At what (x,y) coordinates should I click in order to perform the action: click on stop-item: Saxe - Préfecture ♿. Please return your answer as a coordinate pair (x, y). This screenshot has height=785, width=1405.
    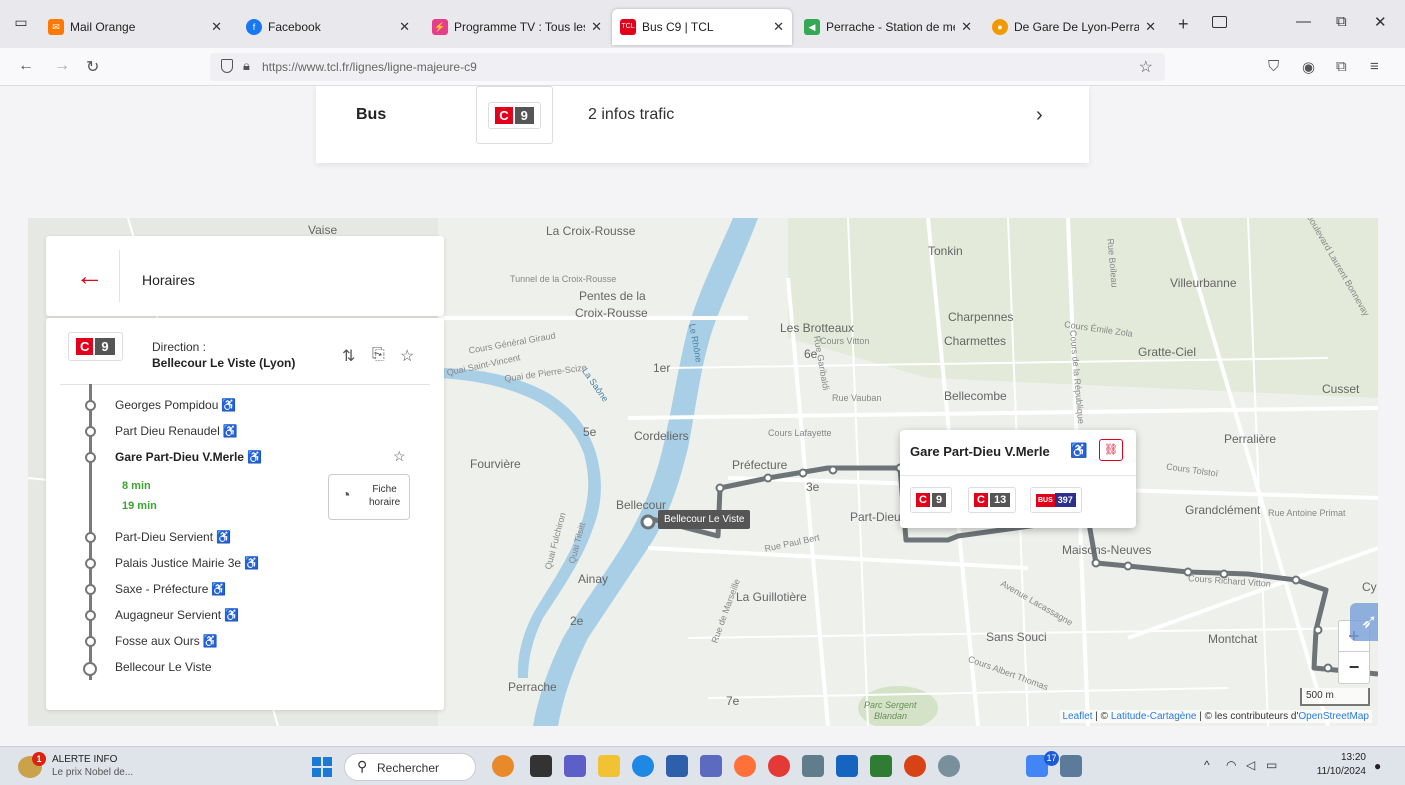
    Looking at the image, I should click on (245, 590).